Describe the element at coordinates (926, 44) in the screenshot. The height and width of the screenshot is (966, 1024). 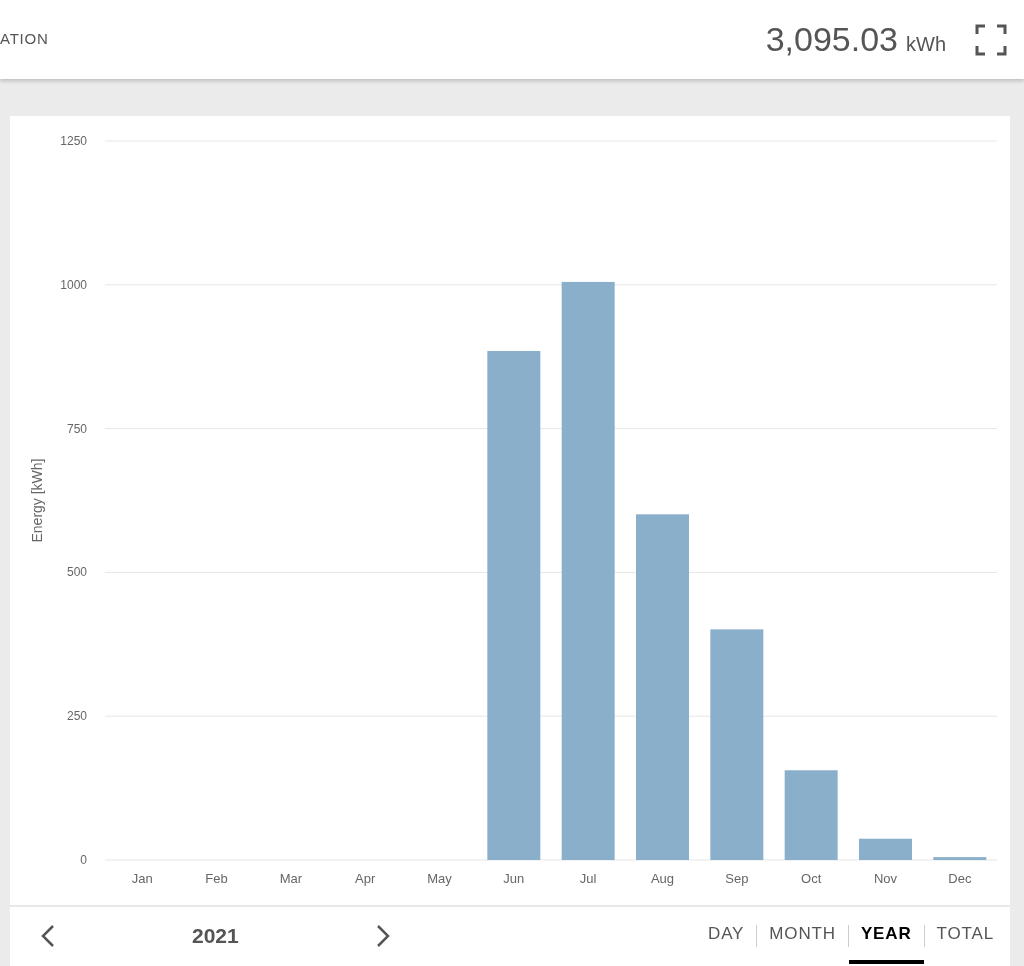
I see `energy-unit: kWh` at that location.